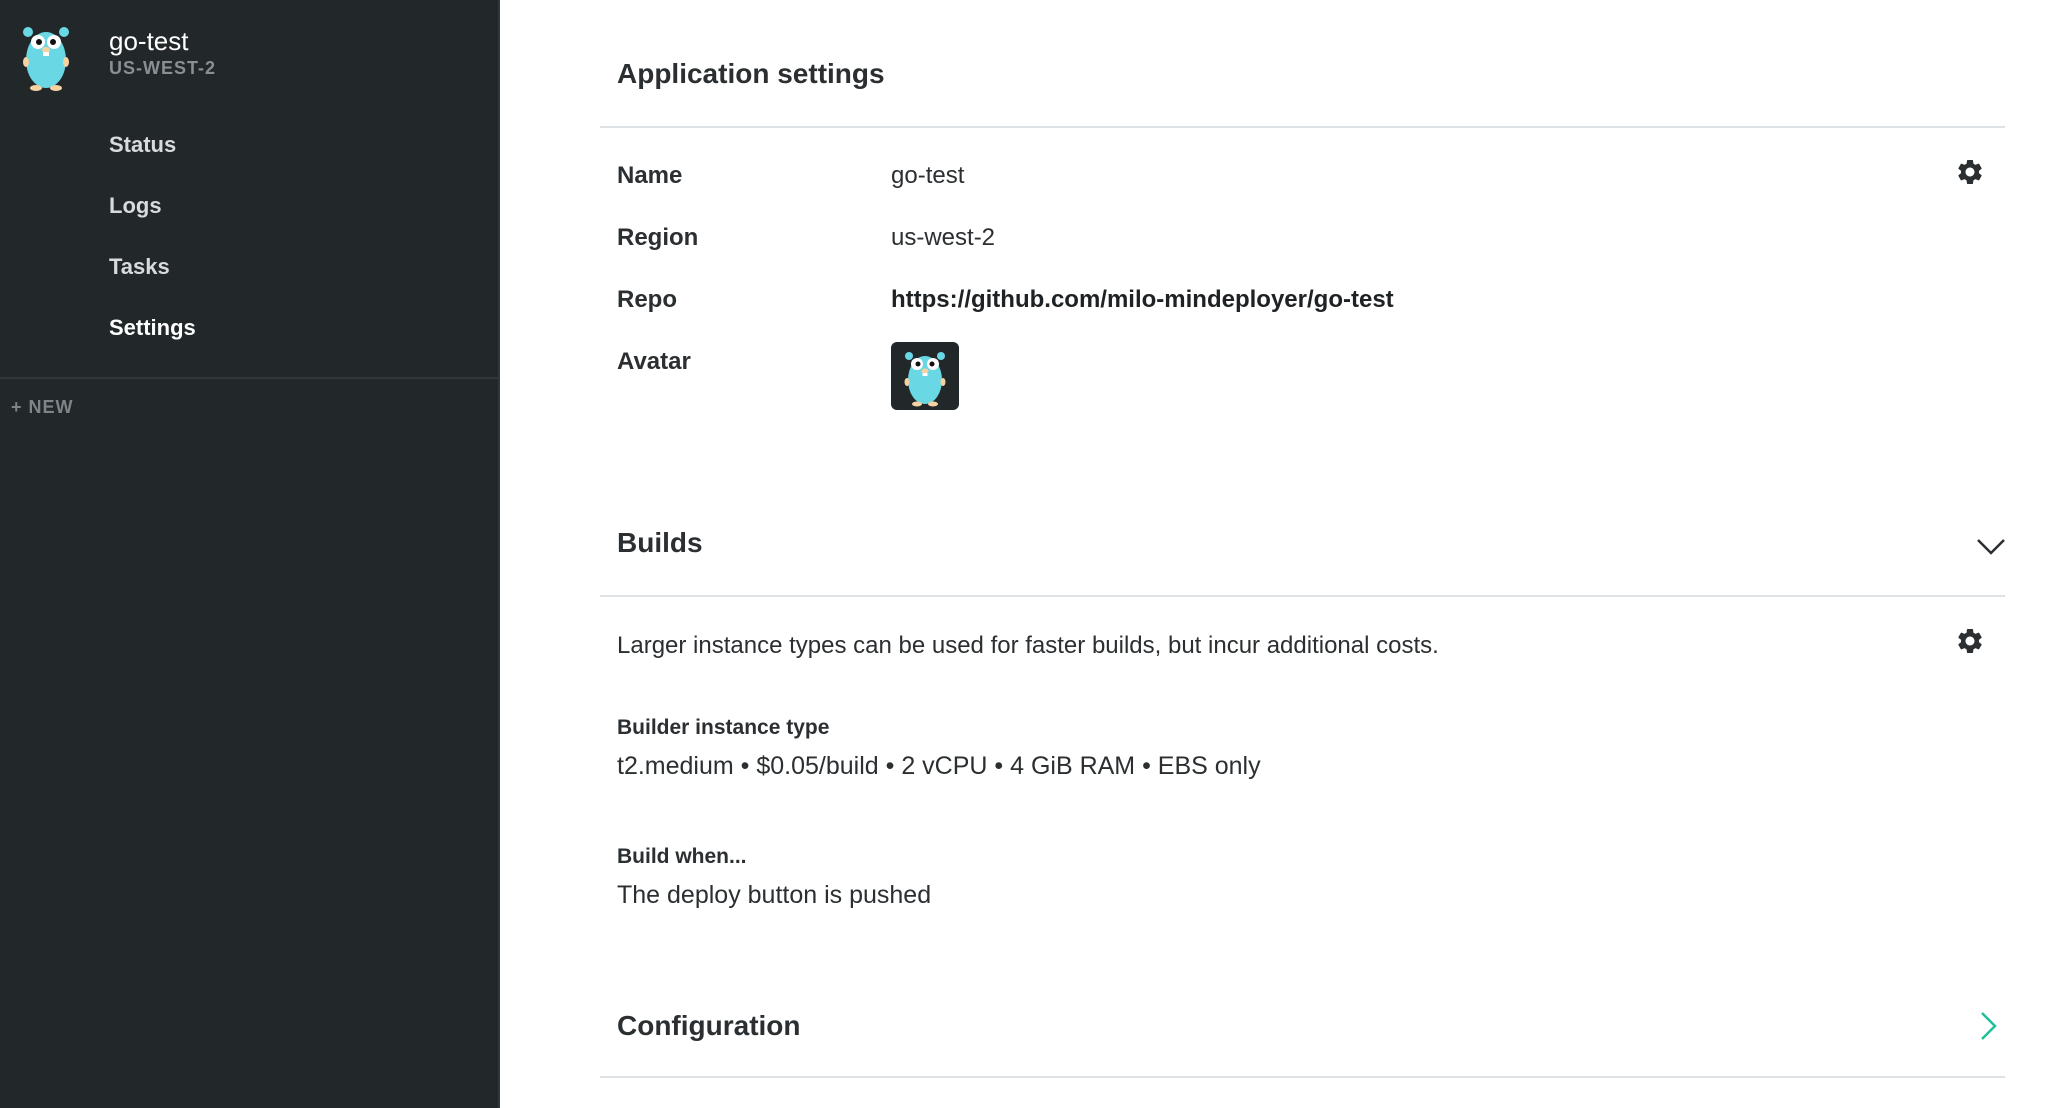 Image resolution: width=2048 pixels, height=1108 pixels. I want to click on sidebar-divider, so click(249, 378).